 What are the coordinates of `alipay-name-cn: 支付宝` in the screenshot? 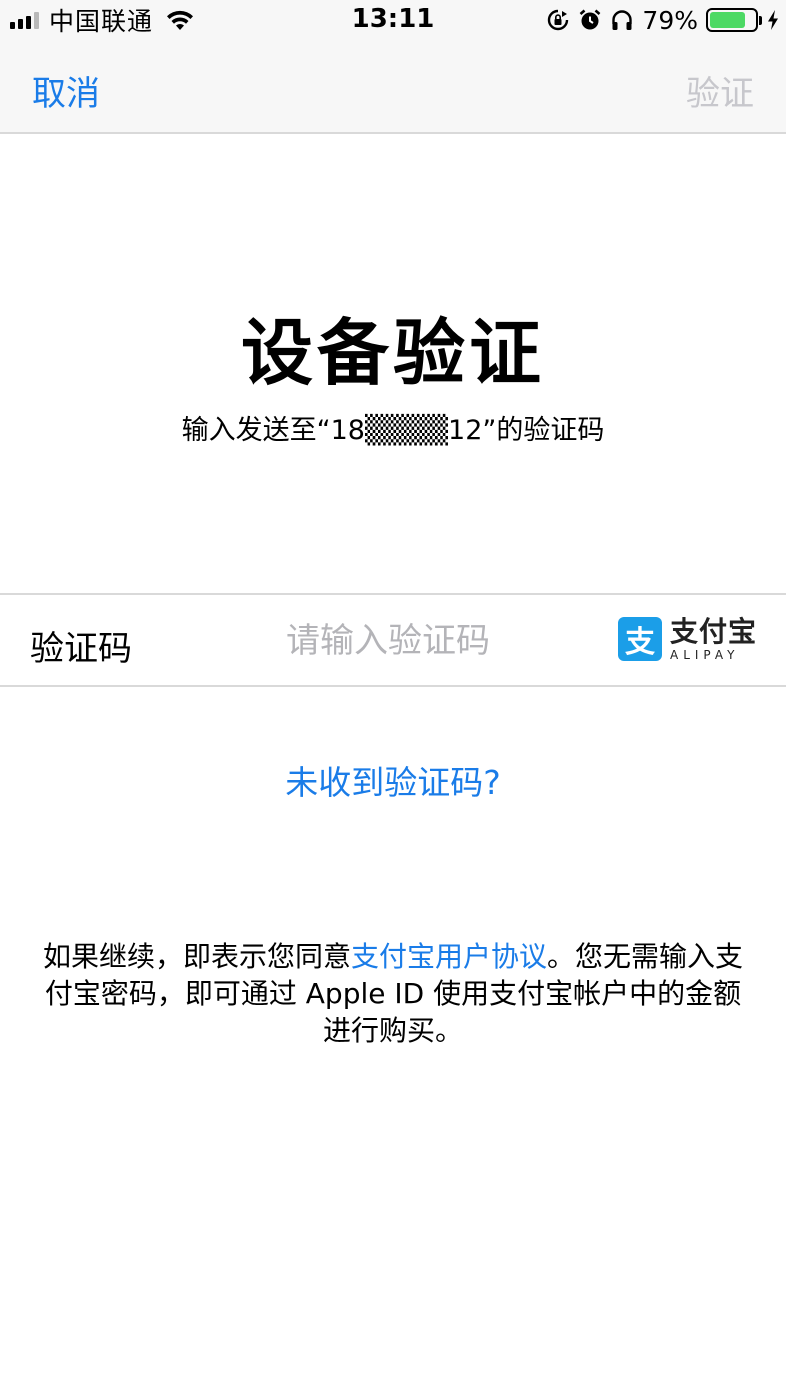 It's located at (714, 631).